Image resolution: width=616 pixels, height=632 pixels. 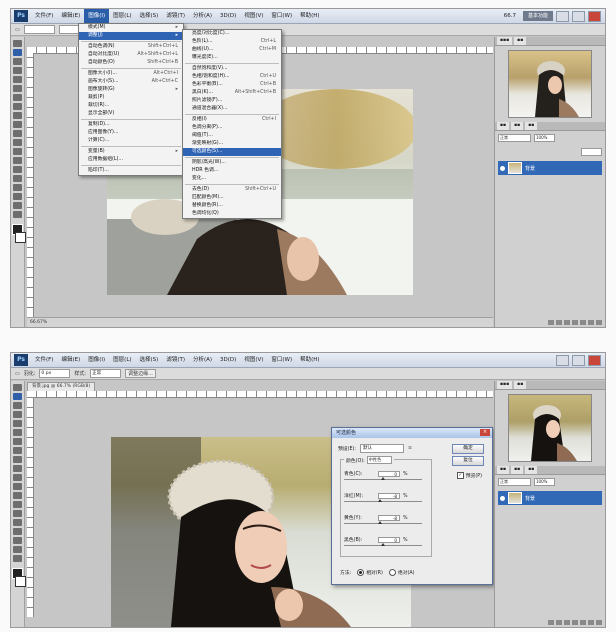 What do you see at coordinates (537, 16) in the screenshot?
I see `workspace-button: 基本功能` at bounding box center [537, 16].